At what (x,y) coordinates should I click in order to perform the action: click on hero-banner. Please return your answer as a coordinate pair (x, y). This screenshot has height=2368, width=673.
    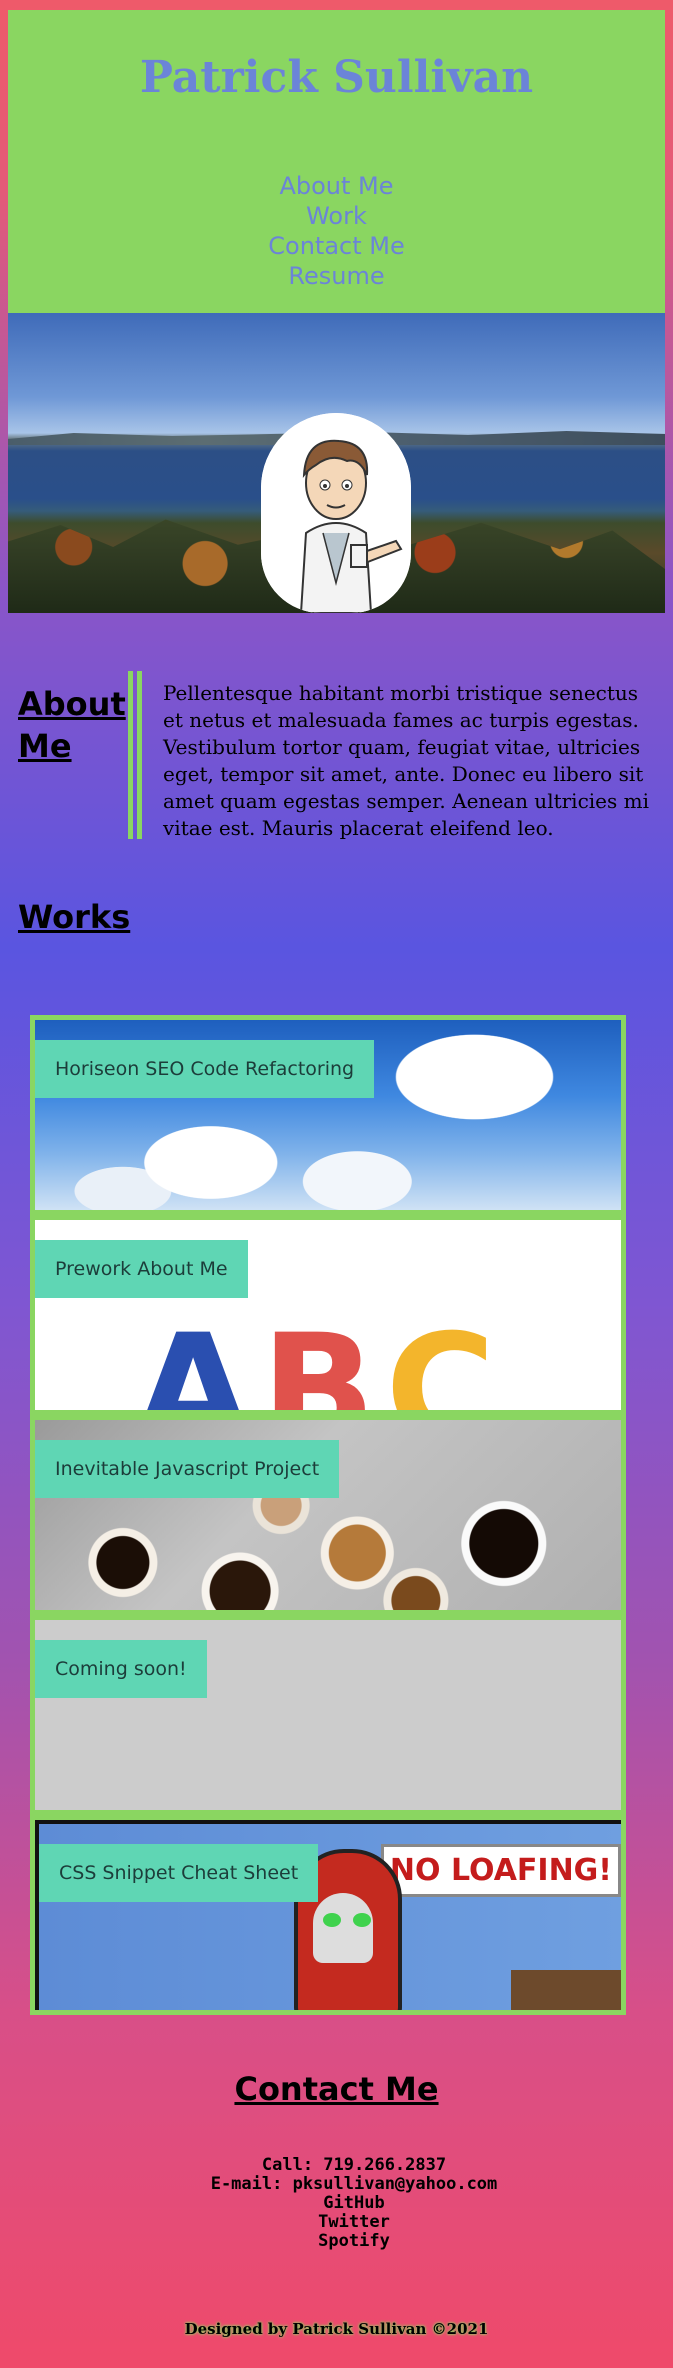
    Looking at the image, I should click on (336, 463).